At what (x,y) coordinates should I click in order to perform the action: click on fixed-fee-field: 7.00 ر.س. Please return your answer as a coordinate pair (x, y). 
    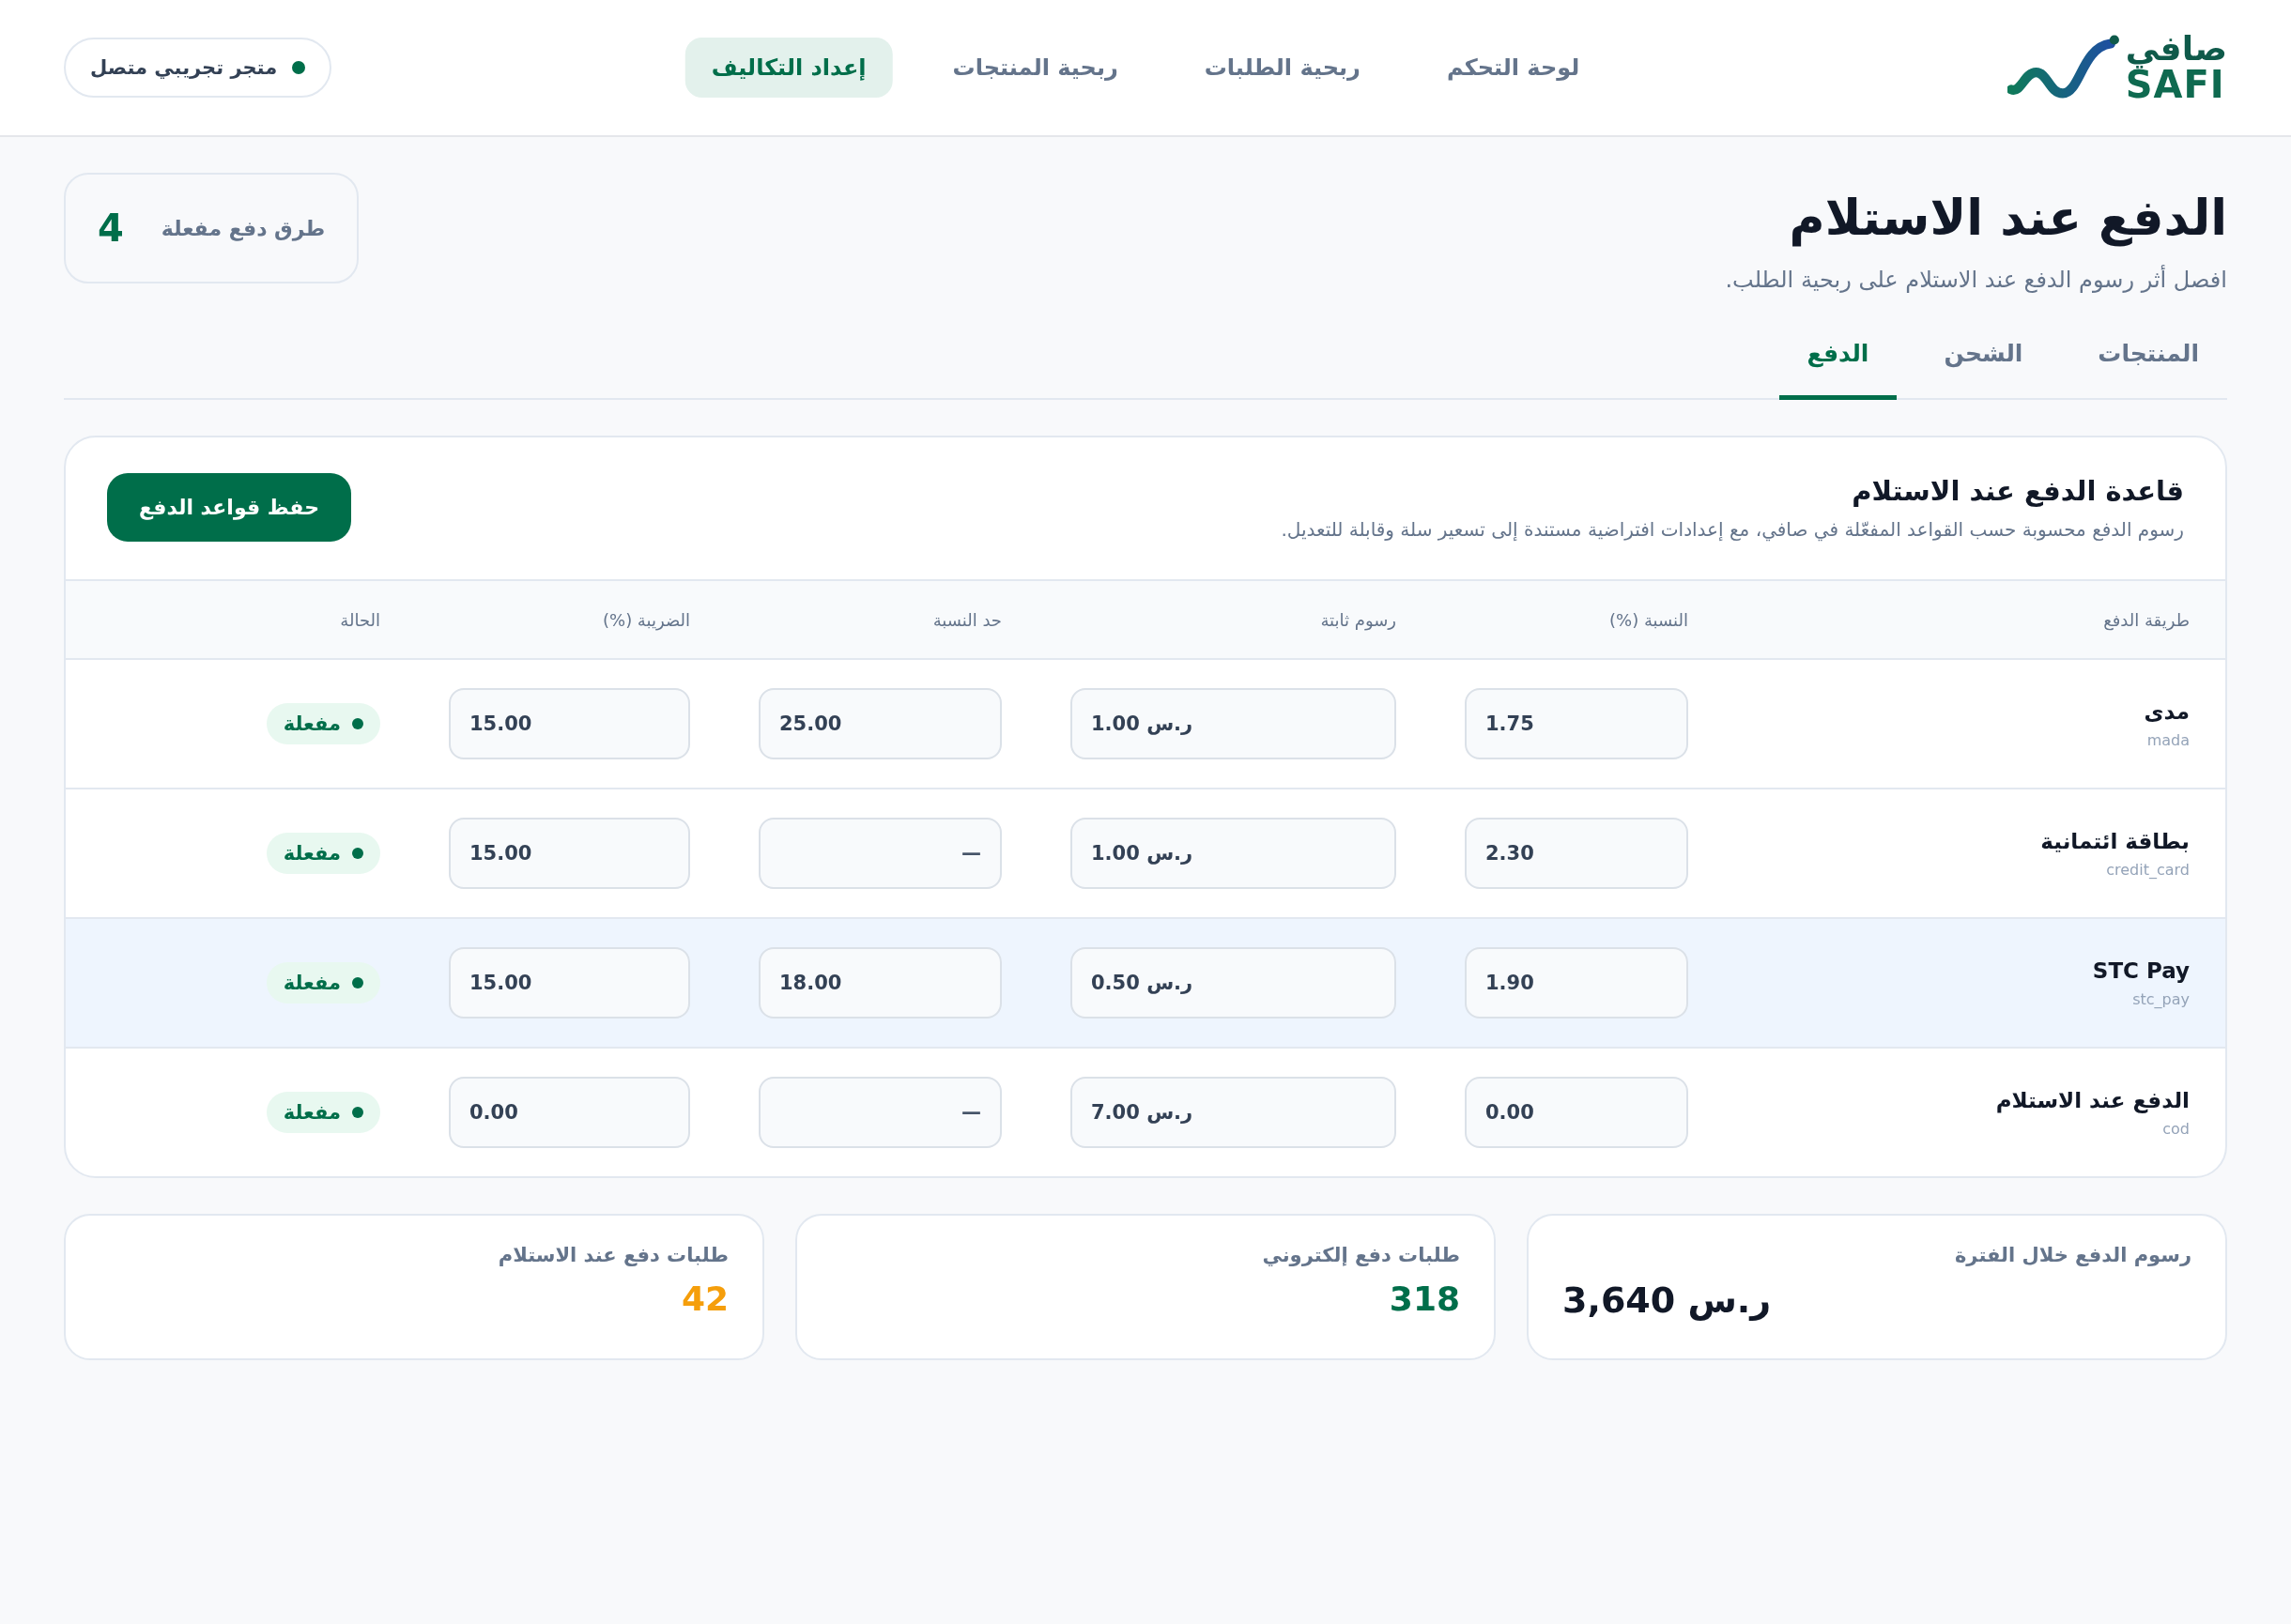
    Looking at the image, I should click on (1233, 1112).